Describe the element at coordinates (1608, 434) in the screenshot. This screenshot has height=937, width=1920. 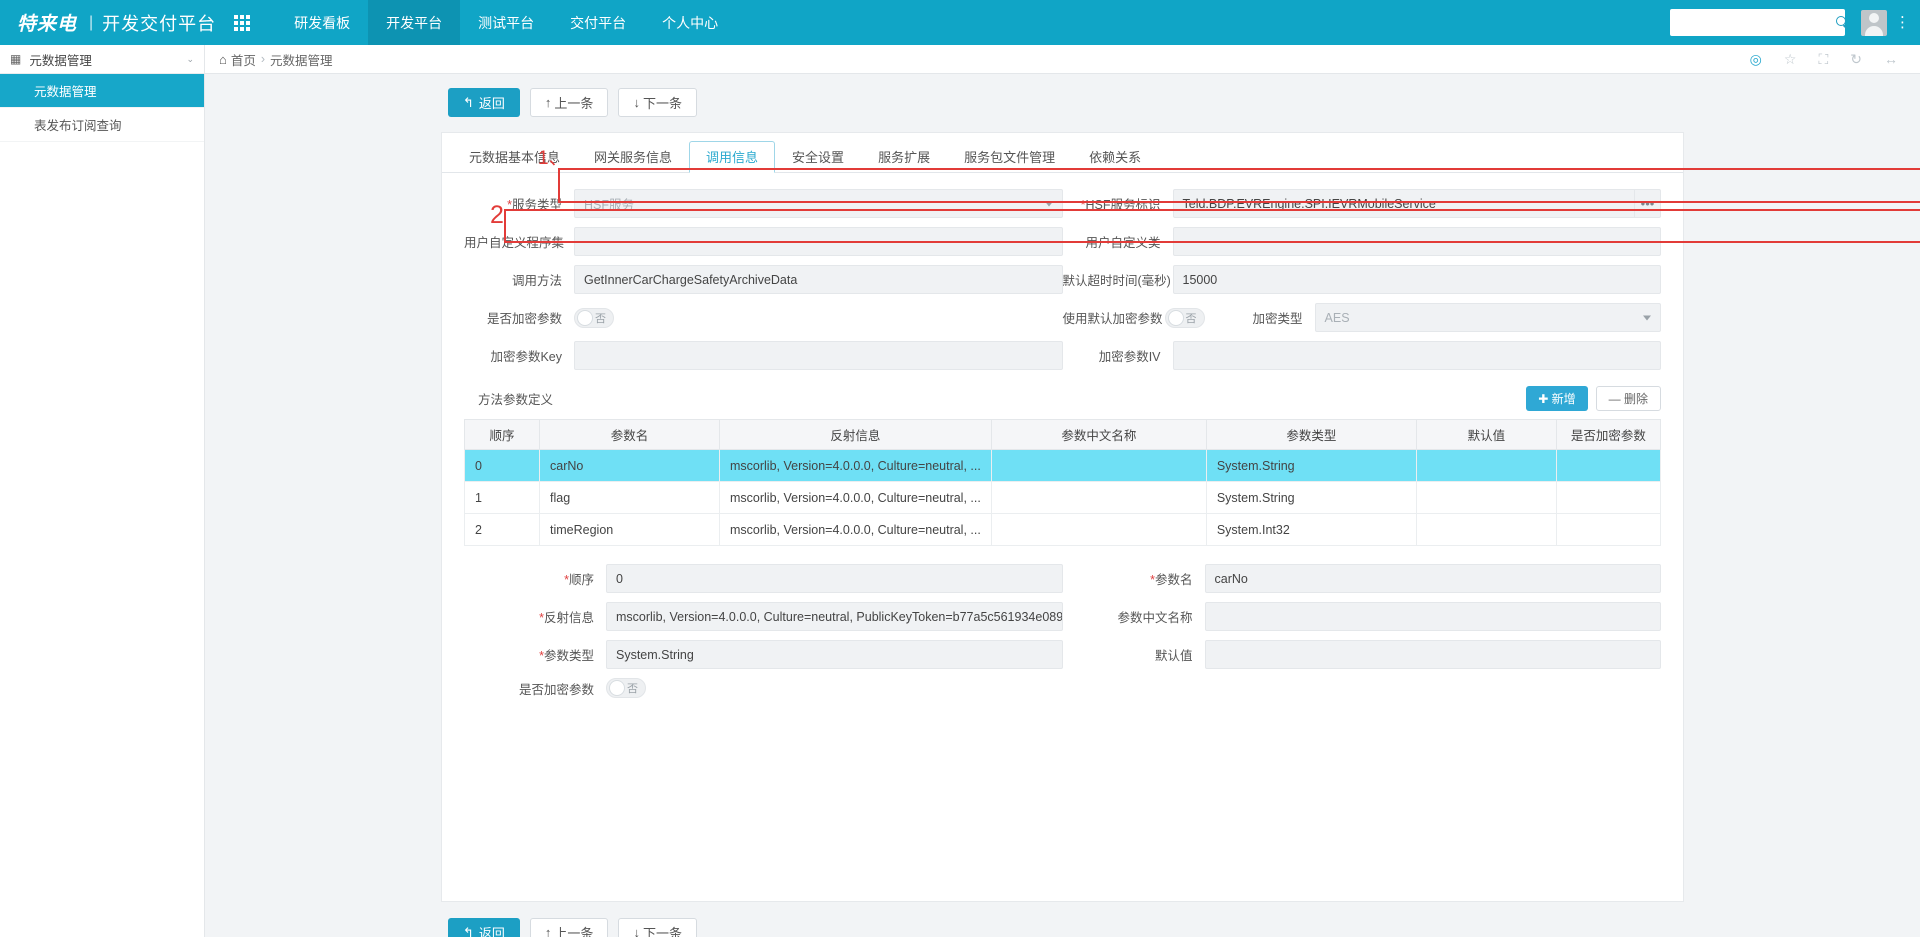
I see `col-is-encrypt: 是否加密参数` at that location.